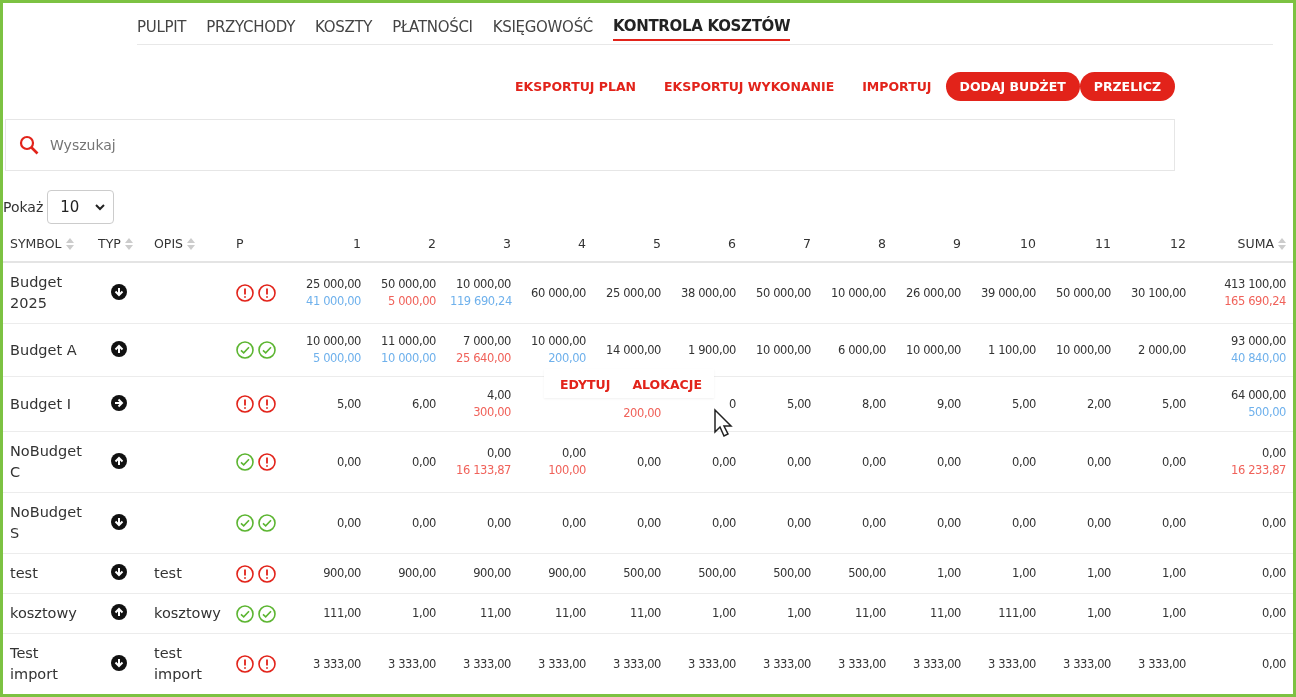  Describe the element at coordinates (36, 292) in the screenshot. I see `symbol-text: Budget 2025` at that location.